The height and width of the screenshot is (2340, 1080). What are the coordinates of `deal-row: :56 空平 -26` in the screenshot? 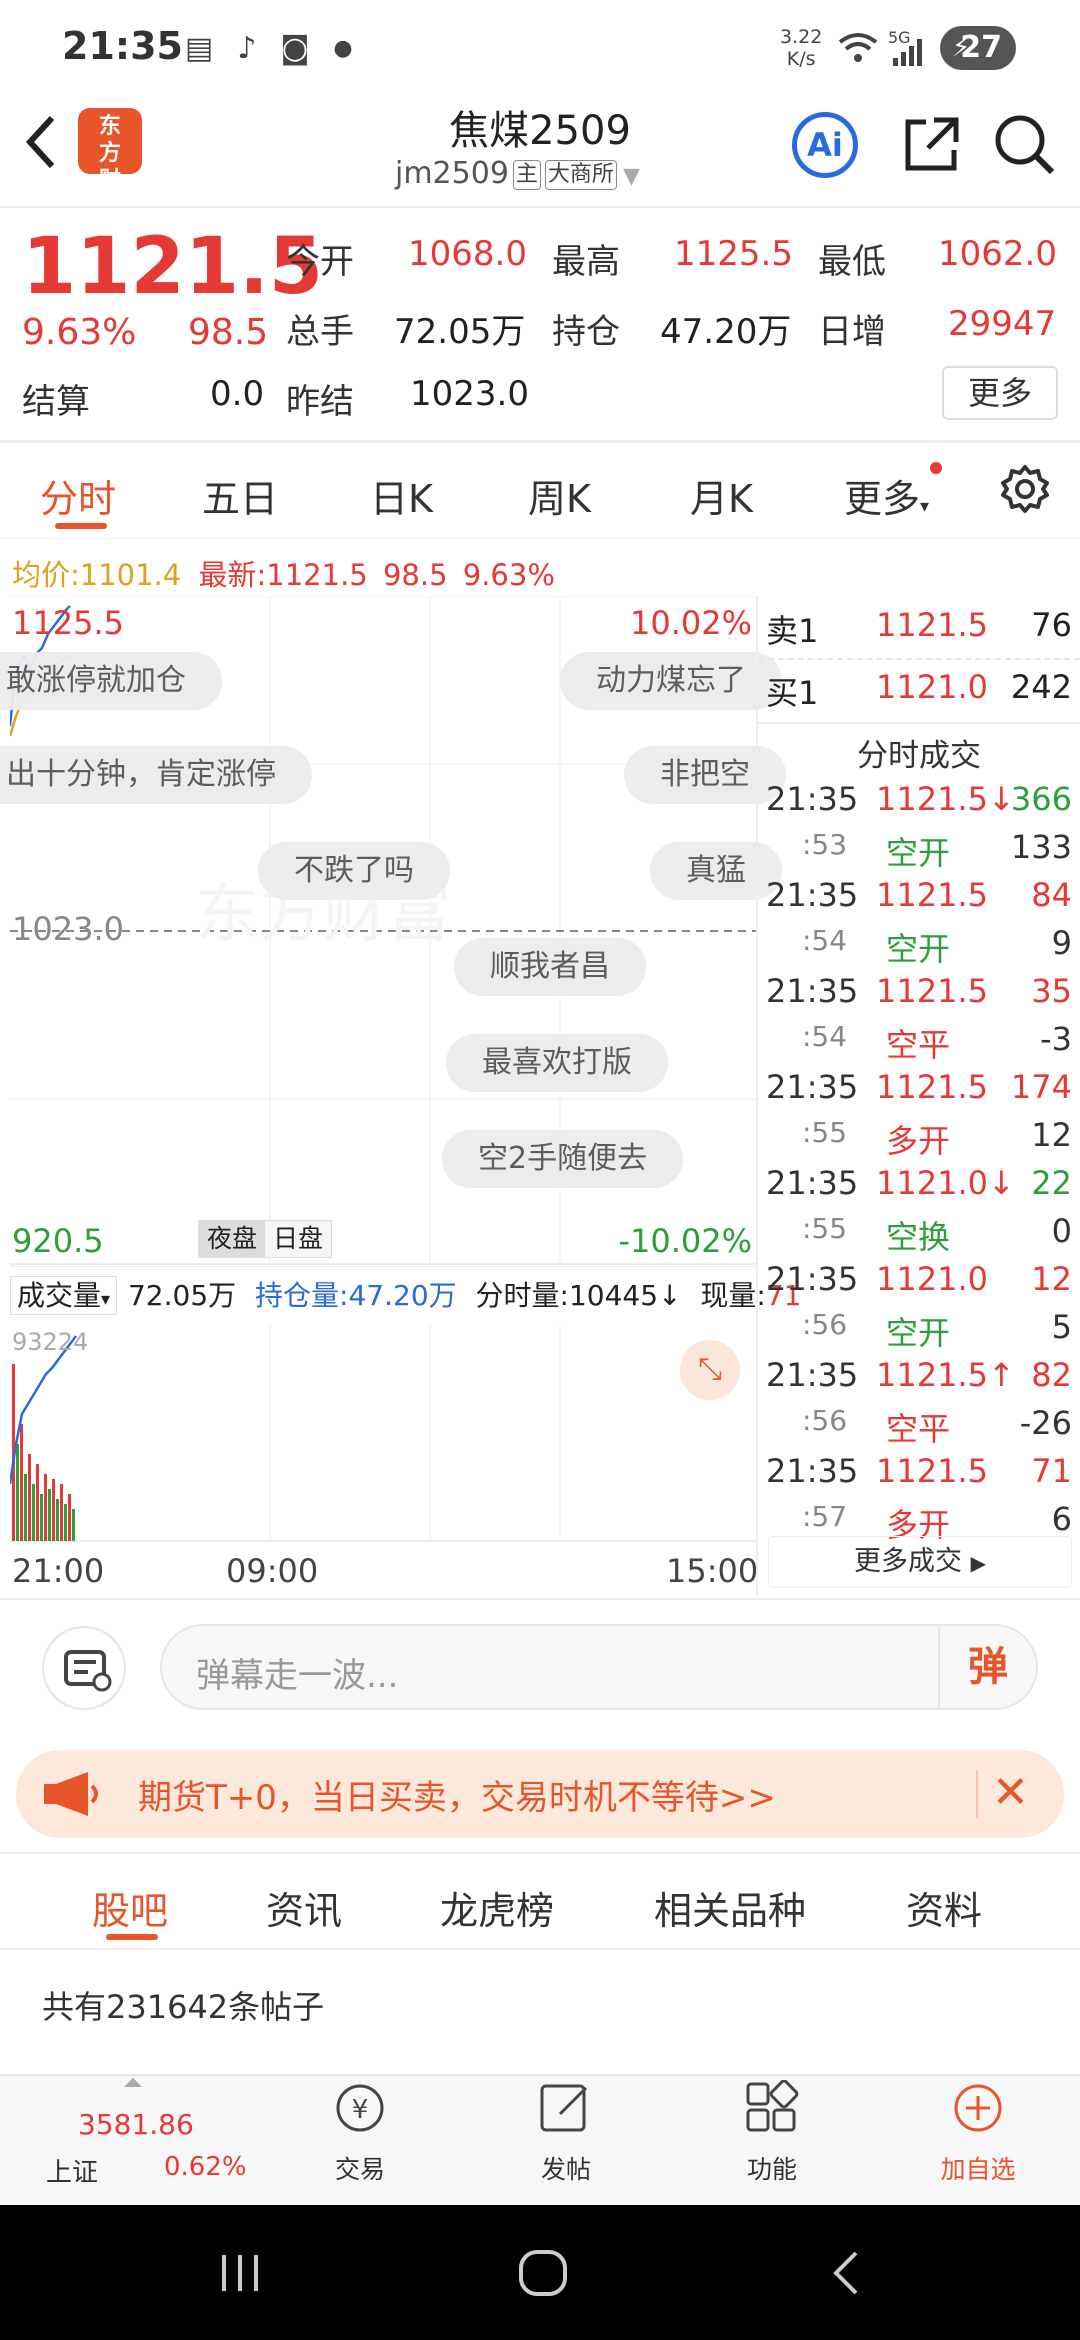 It's located at (919, 1428).